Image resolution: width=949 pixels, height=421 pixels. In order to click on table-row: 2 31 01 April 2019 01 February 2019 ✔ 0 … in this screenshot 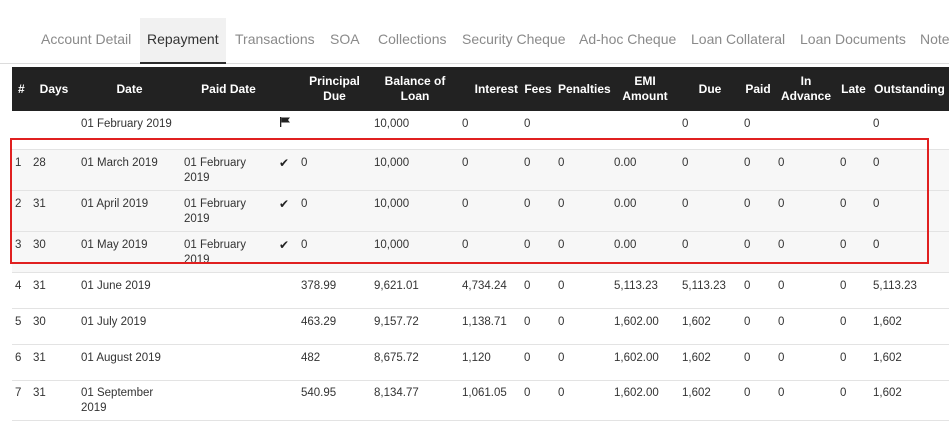, I will do `click(480, 211)`.